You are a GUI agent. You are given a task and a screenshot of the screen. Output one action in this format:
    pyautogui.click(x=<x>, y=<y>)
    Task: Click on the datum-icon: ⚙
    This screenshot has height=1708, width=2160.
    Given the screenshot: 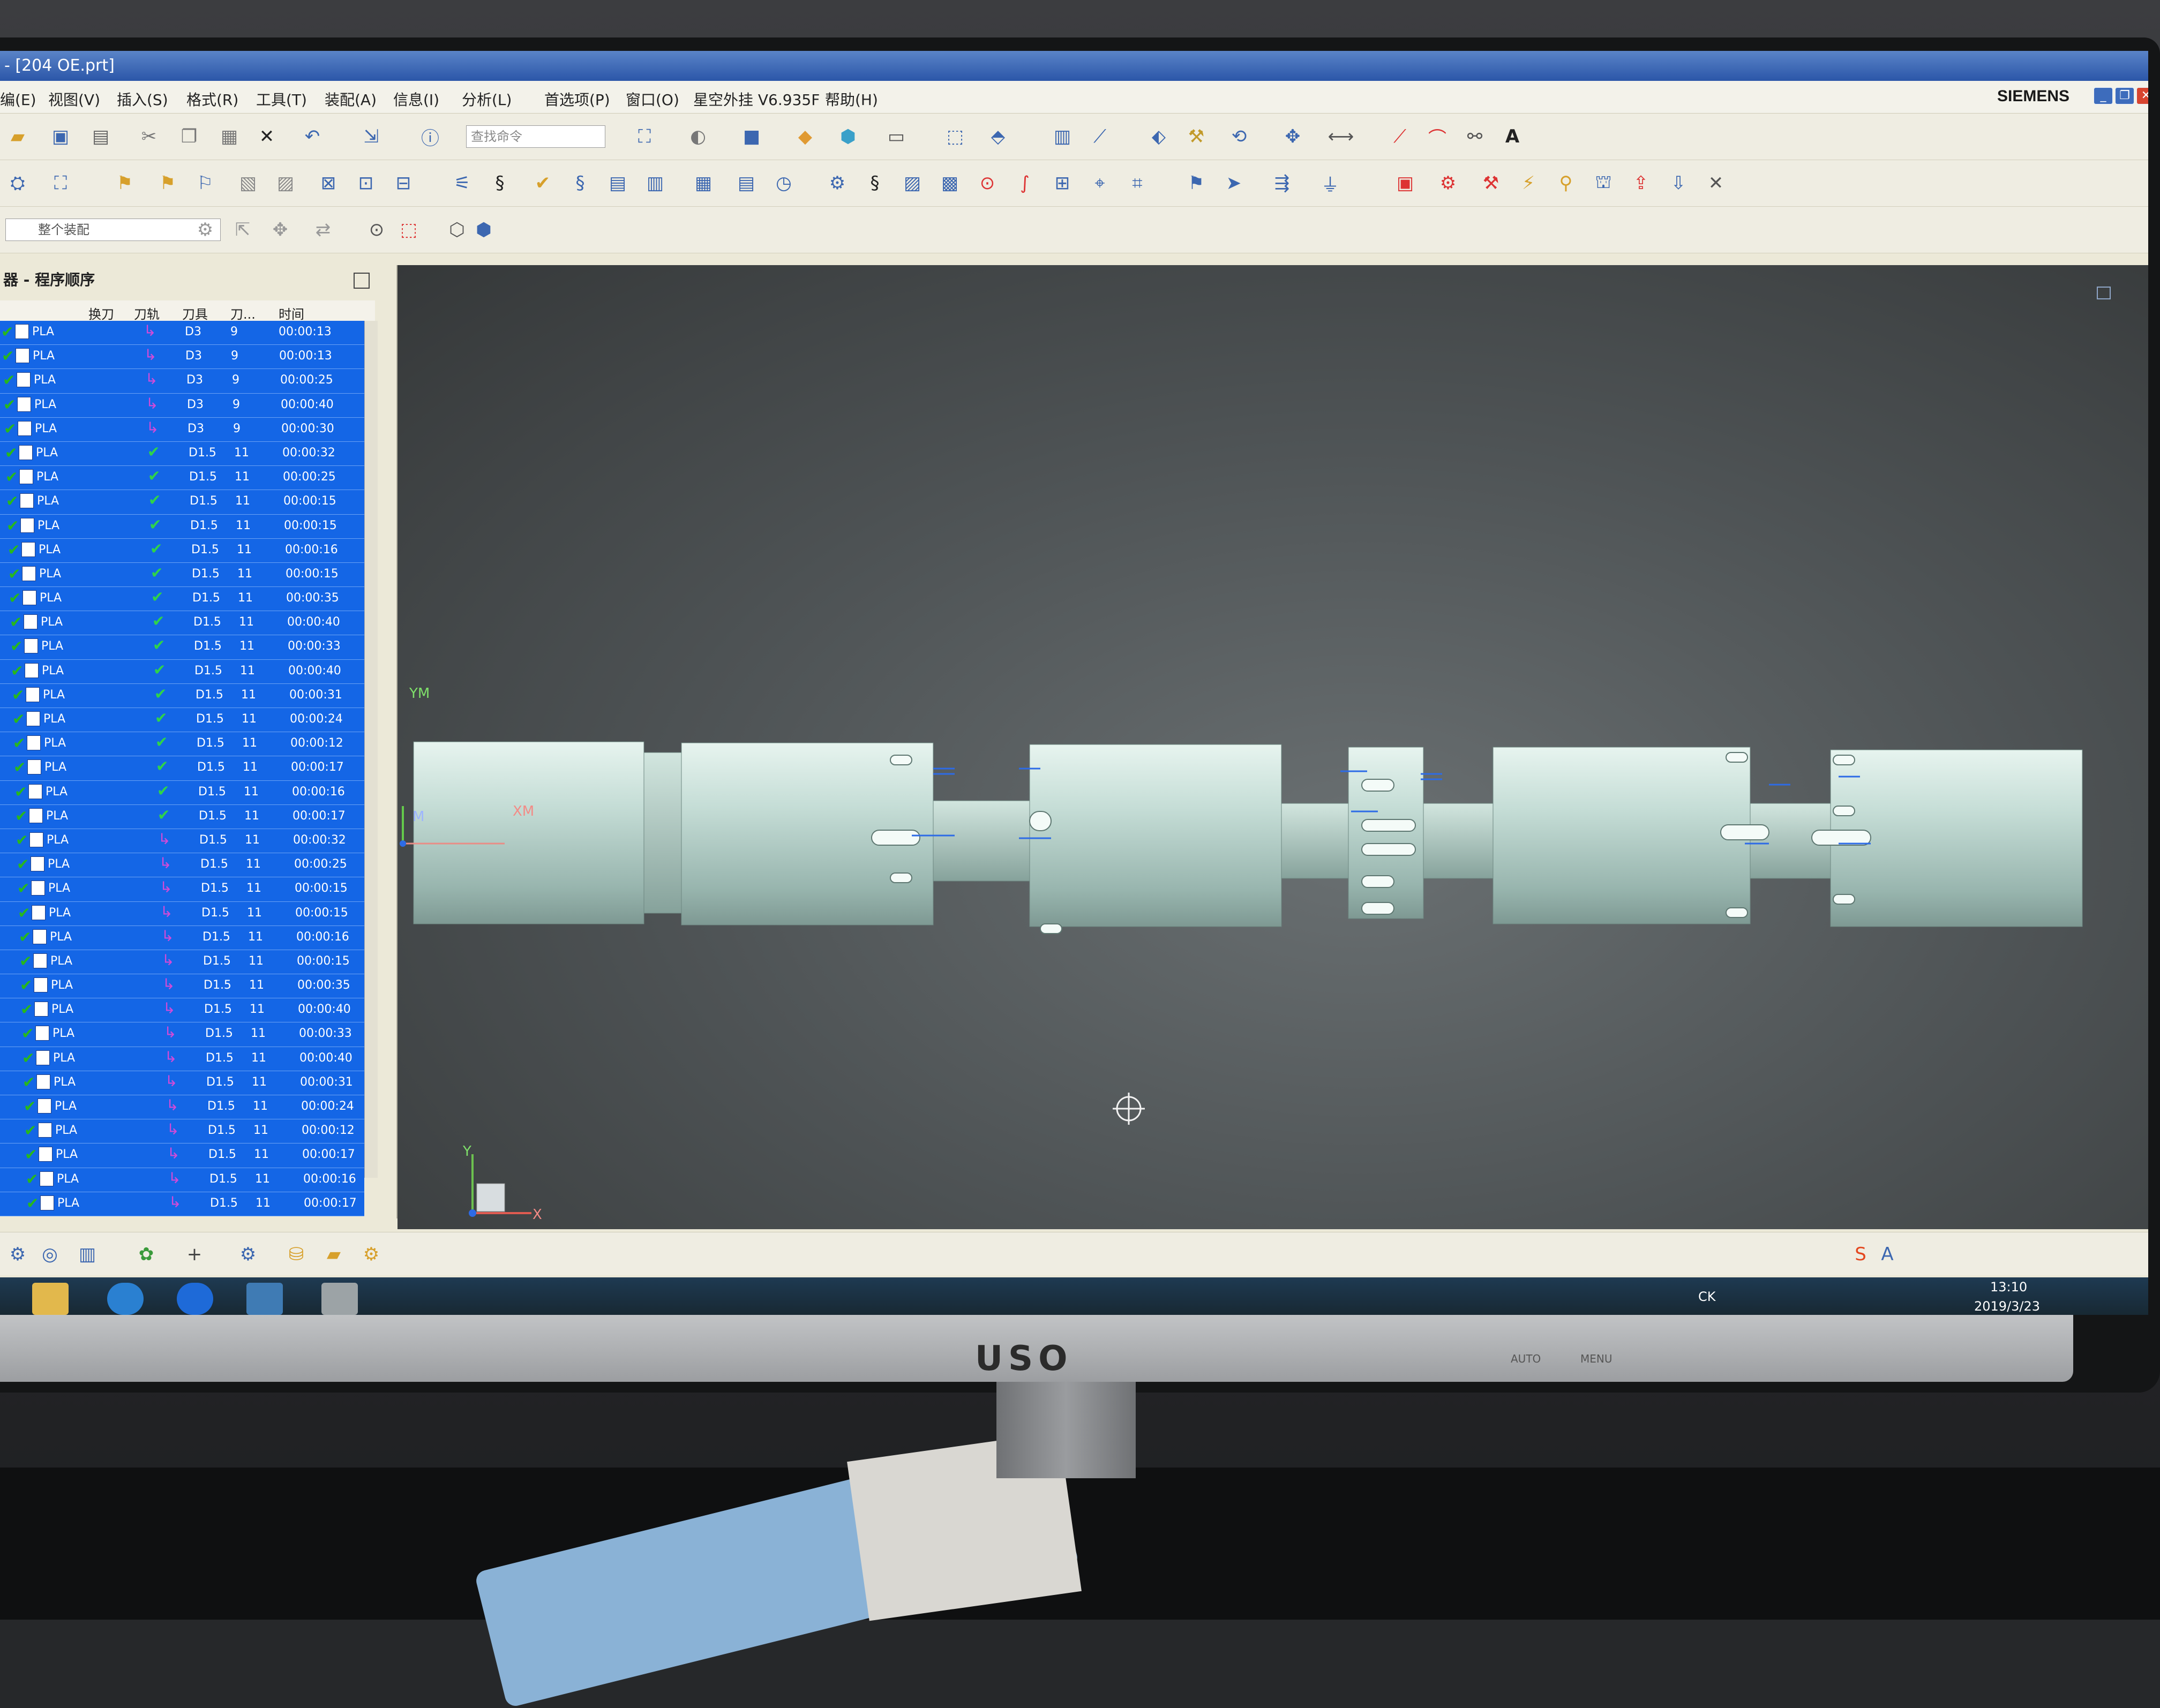 What is the action you would take?
    pyautogui.click(x=248, y=1254)
    